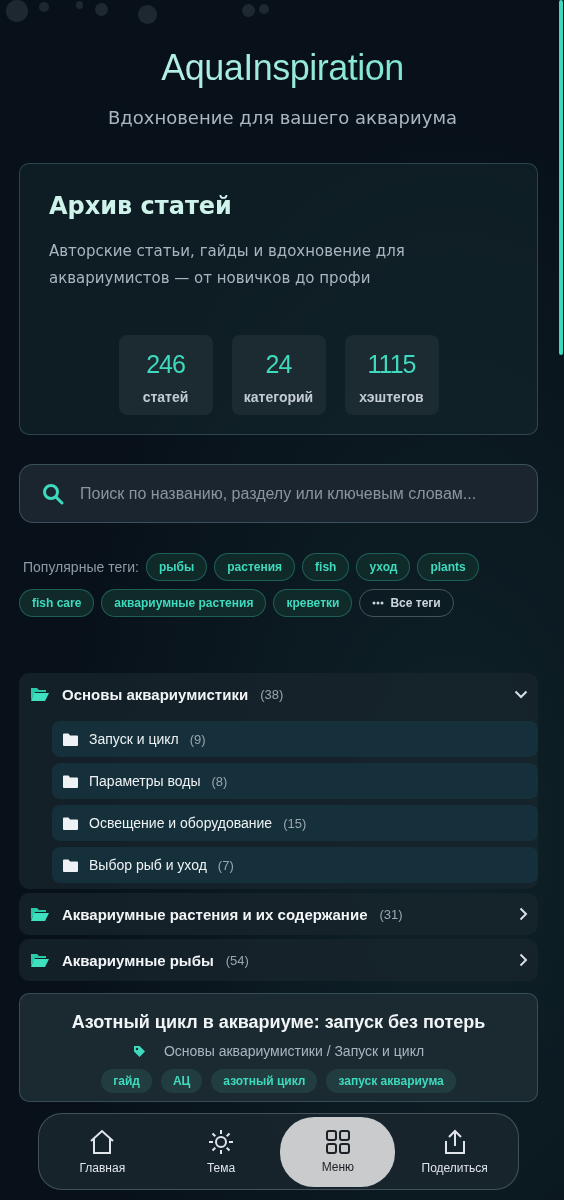 This screenshot has height=1200, width=564. What do you see at coordinates (221, 1141) in the screenshot?
I see `sun-icon` at bounding box center [221, 1141].